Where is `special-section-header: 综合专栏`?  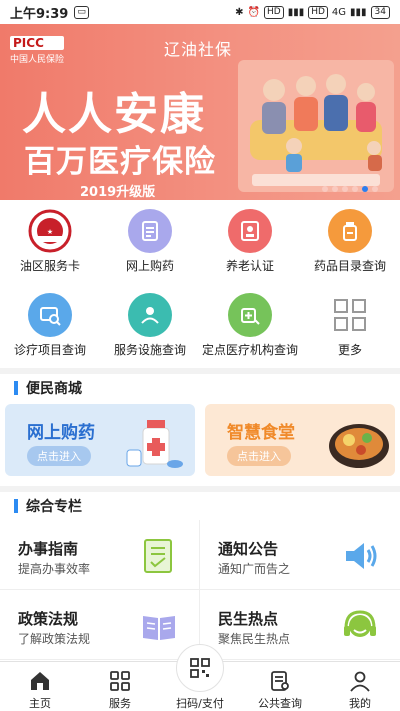 special-section-header: 综合专栏 is located at coordinates (200, 506).